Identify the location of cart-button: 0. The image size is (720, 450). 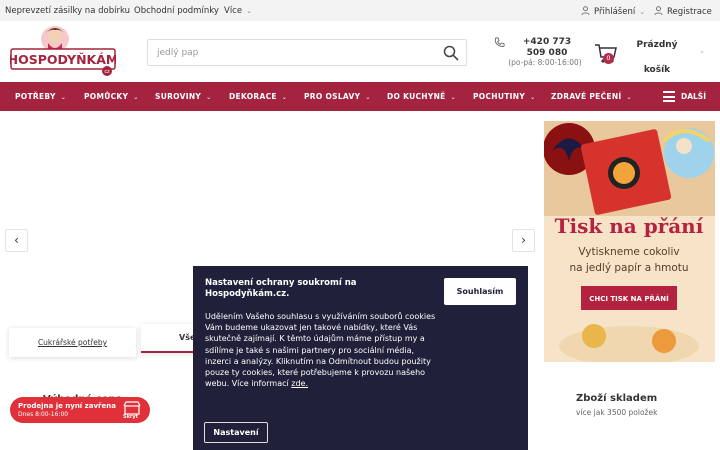
(606, 53).